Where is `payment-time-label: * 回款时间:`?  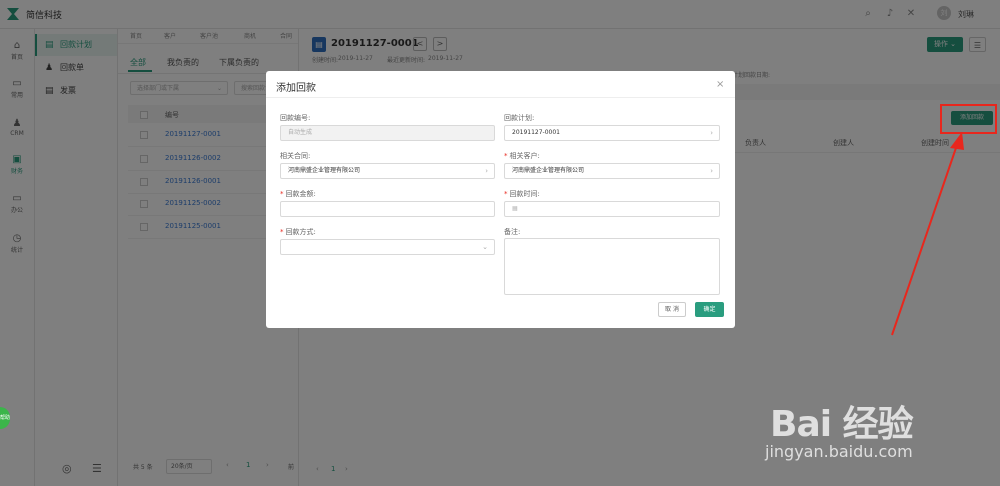 payment-time-label: * 回款时间: is located at coordinates (522, 194).